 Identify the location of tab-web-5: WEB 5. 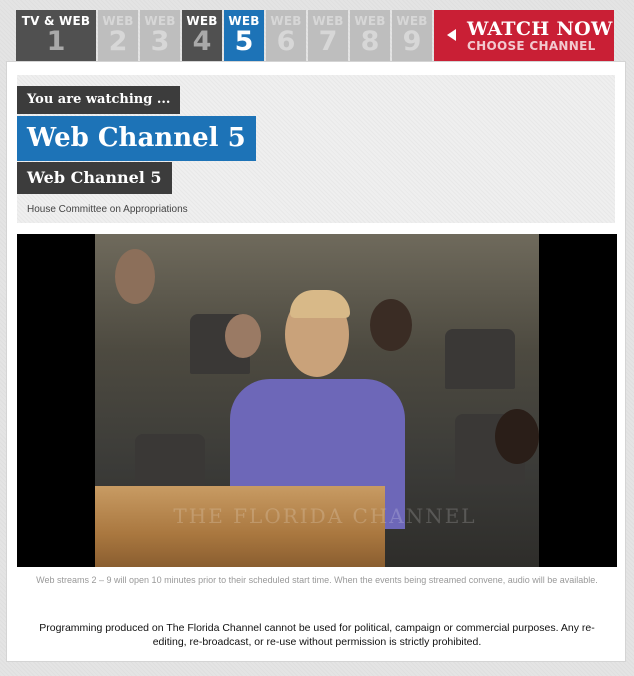
(244, 35).